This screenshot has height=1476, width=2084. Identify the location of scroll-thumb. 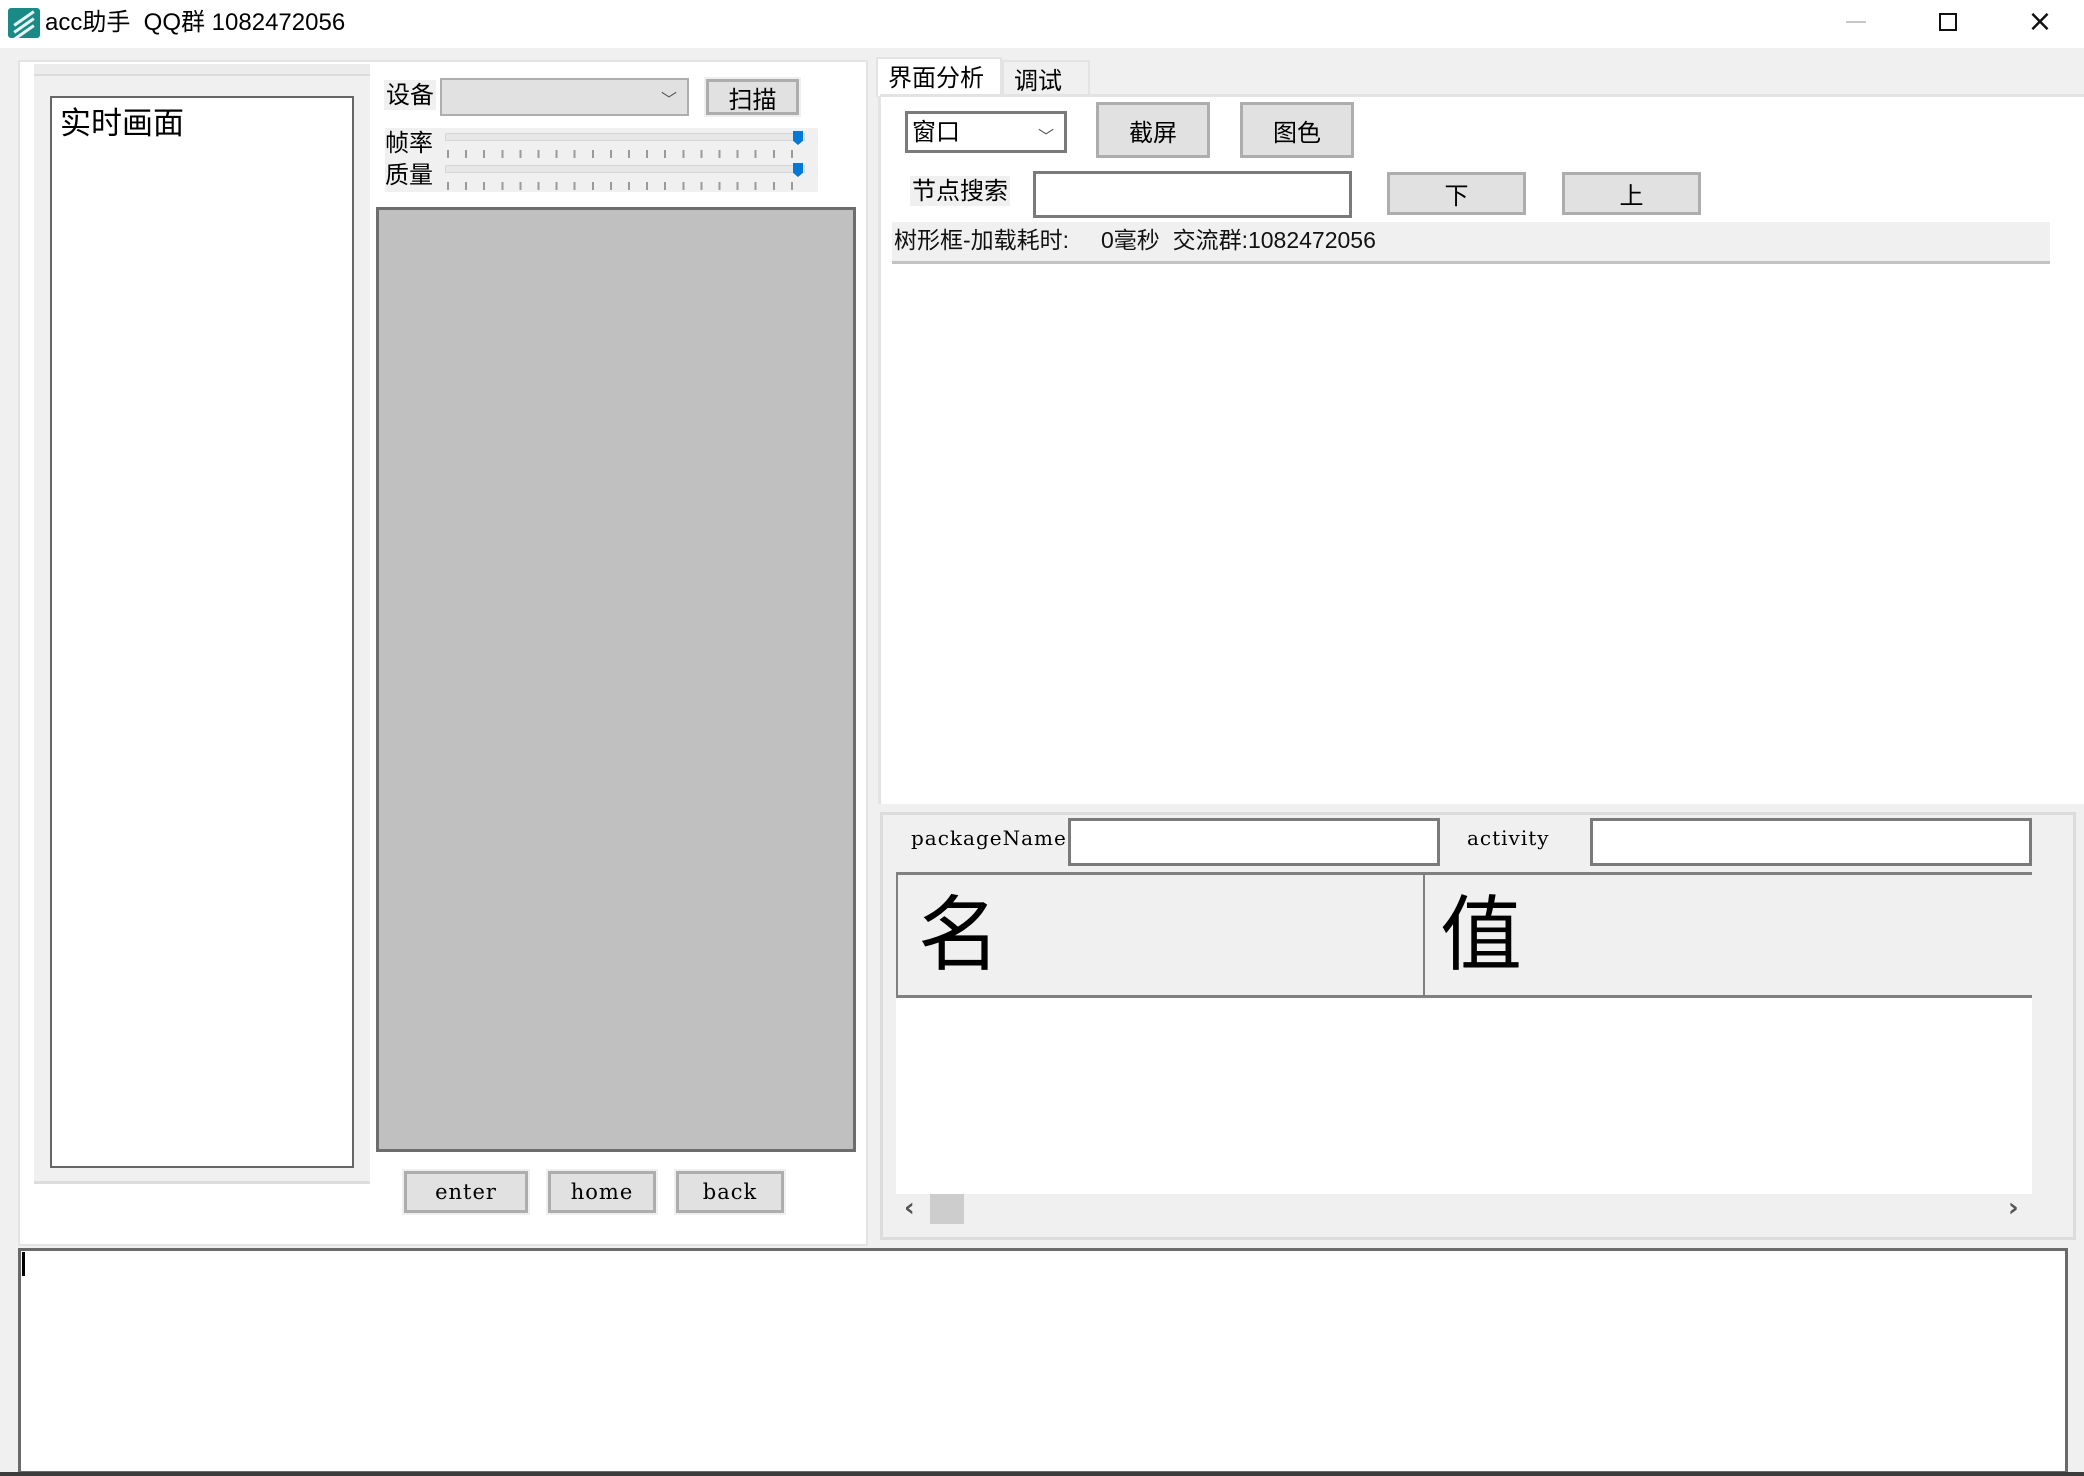
(947, 1209).